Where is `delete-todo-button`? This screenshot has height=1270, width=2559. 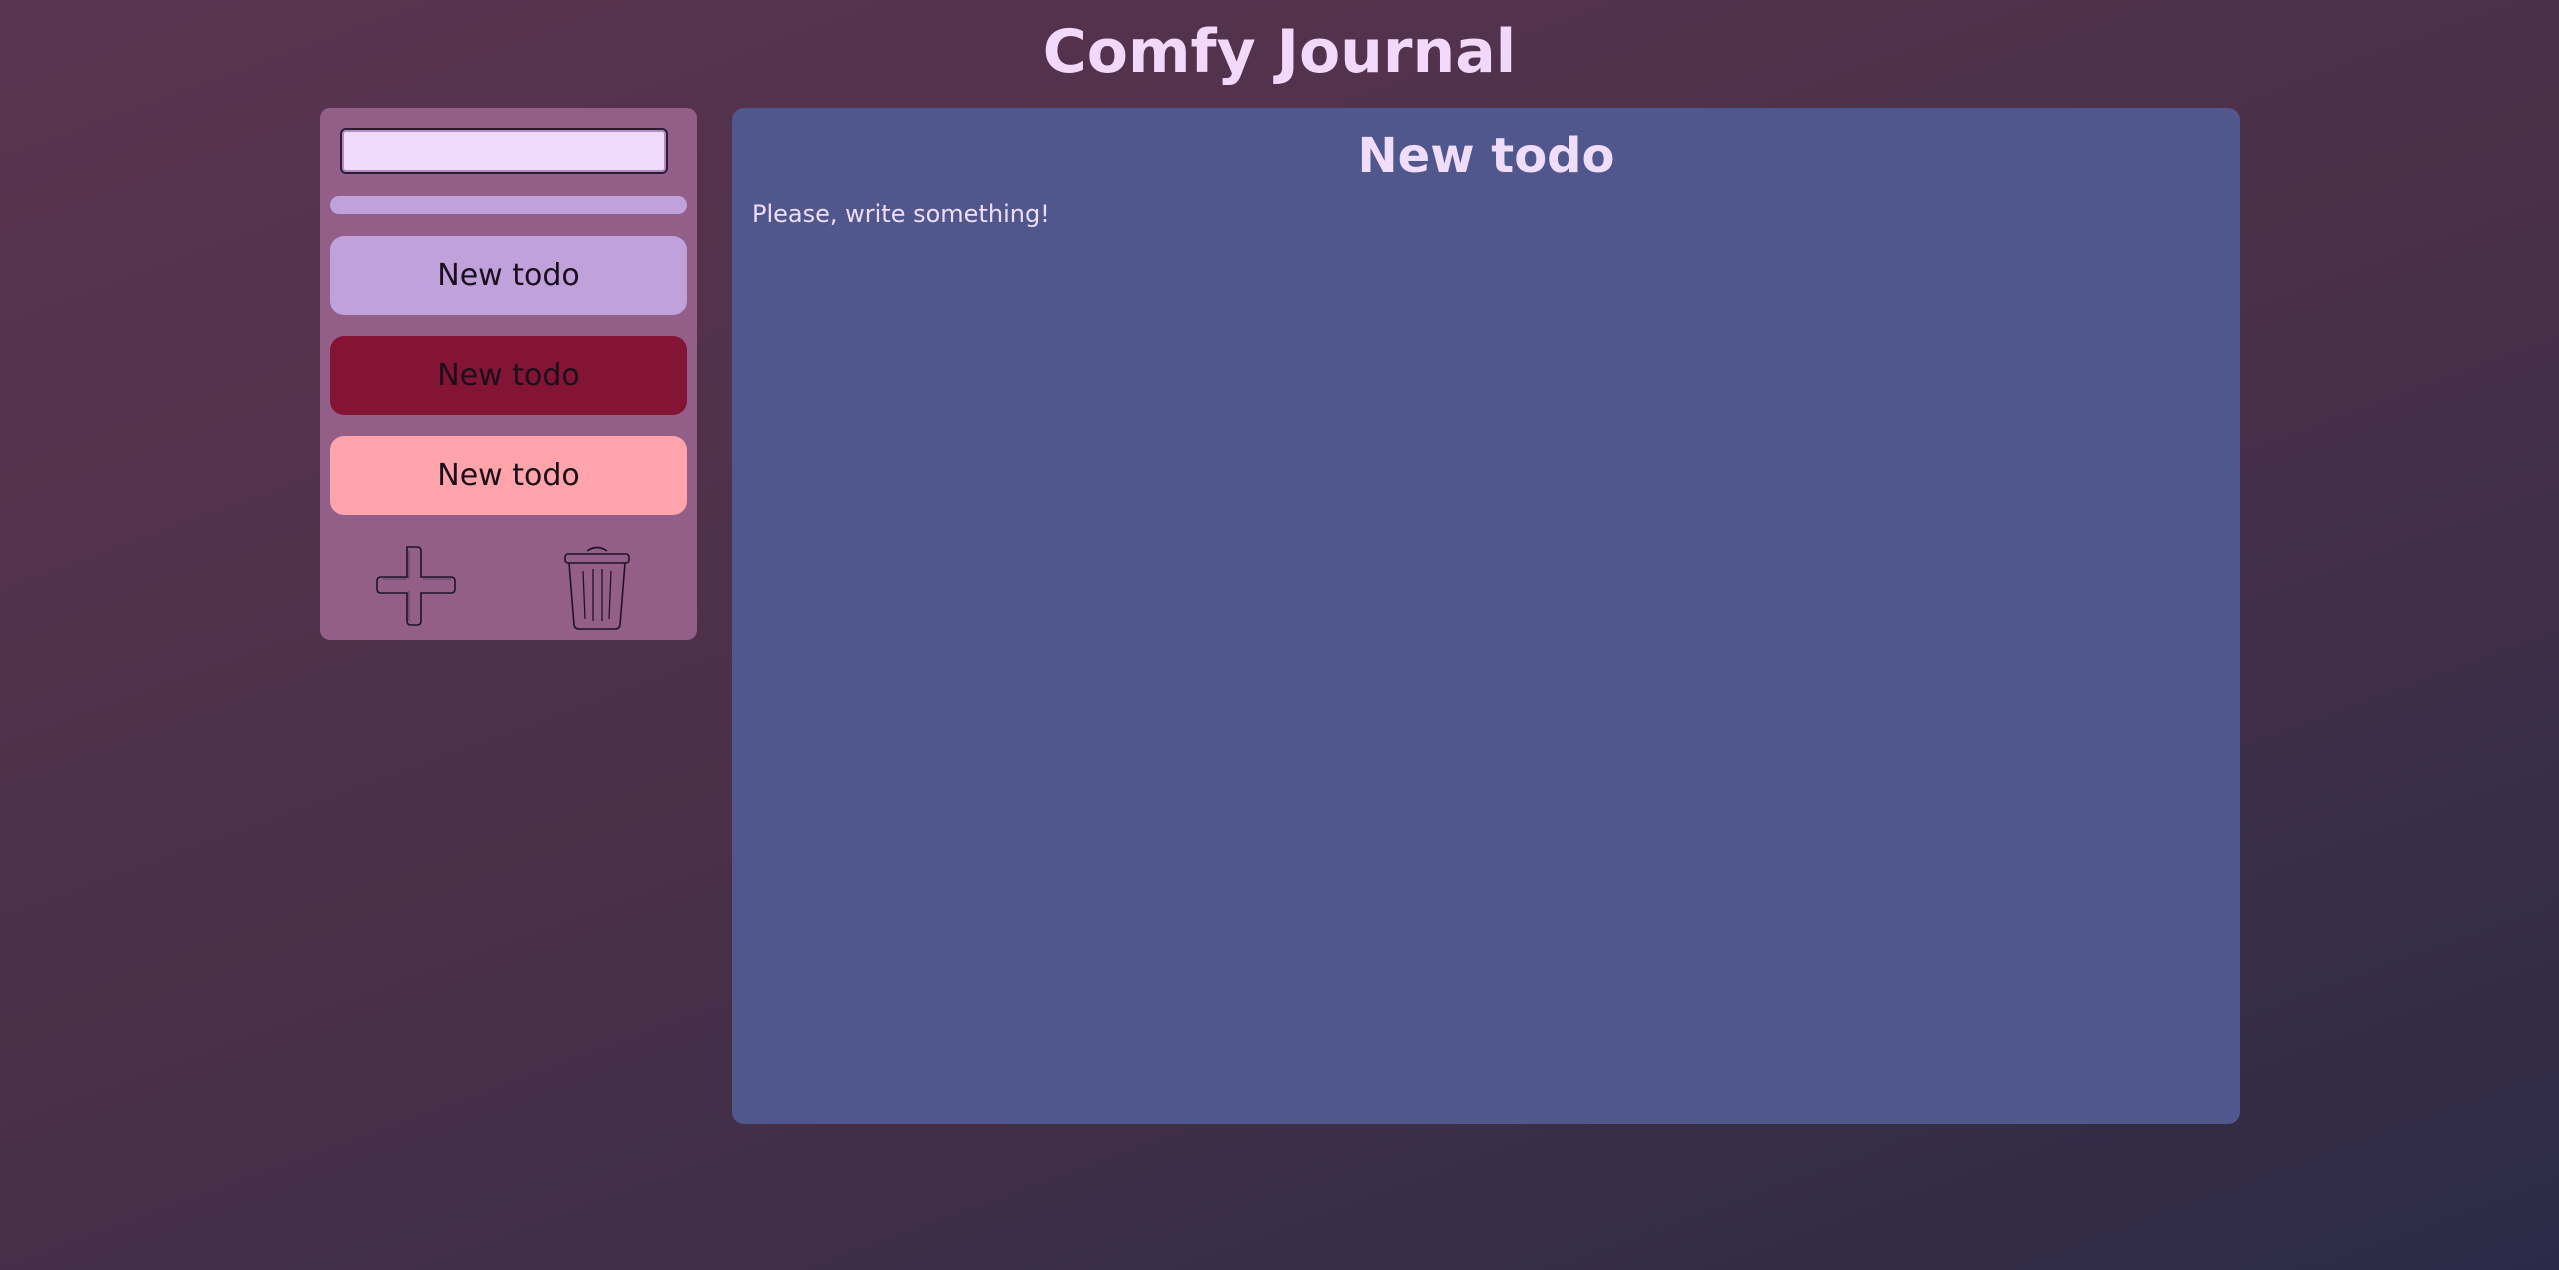
delete-todo-button is located at coordinates (597, 588).